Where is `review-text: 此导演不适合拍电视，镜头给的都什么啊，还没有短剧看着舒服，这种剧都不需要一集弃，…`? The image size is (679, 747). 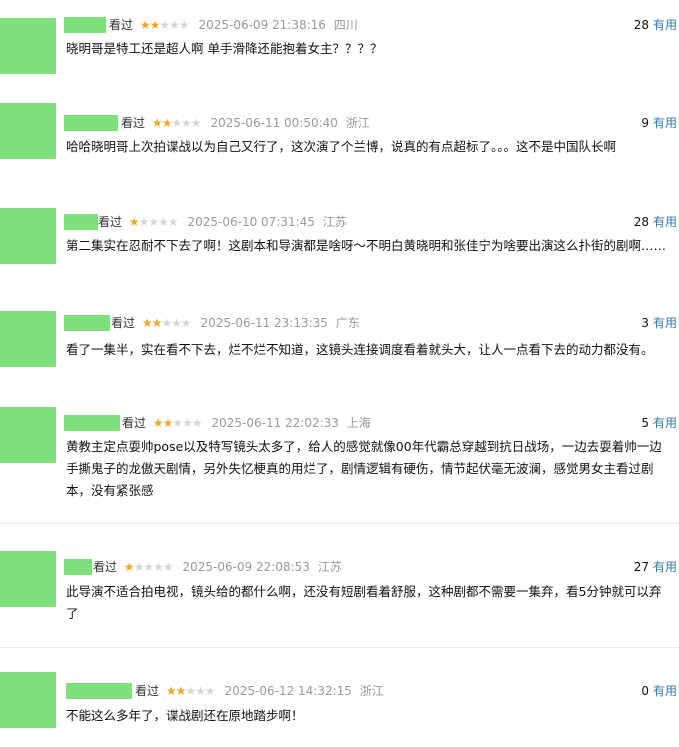
review-text: 此导演不适合拍电视，镜头给的都什么啊，还没有短剧看着舒服，这种剧都不需要一集弃，… is located at coordinates (364, 602).